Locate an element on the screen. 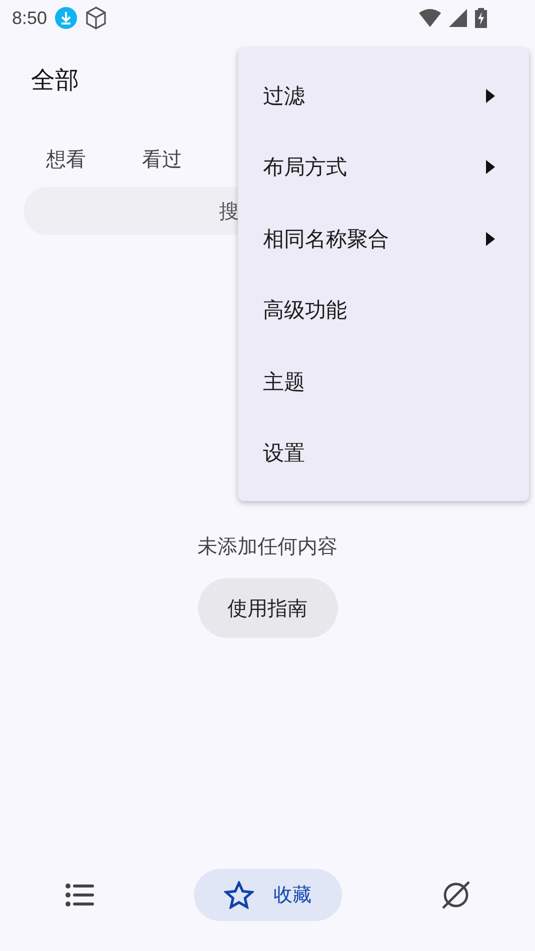  menu-item-label: 高级功能 is located at coordinates (305, 310).